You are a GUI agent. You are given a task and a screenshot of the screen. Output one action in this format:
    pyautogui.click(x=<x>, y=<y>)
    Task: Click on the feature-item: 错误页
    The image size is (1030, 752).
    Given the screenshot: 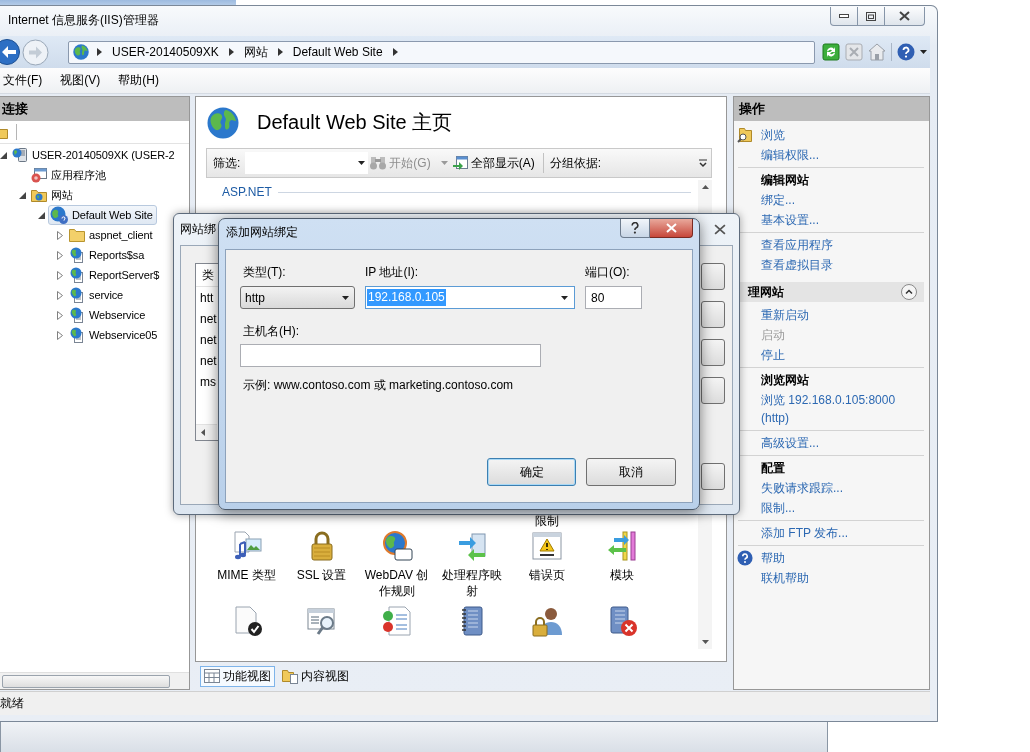 What is the action you would take?
    pyautogui.click(x=546, y=564)
    